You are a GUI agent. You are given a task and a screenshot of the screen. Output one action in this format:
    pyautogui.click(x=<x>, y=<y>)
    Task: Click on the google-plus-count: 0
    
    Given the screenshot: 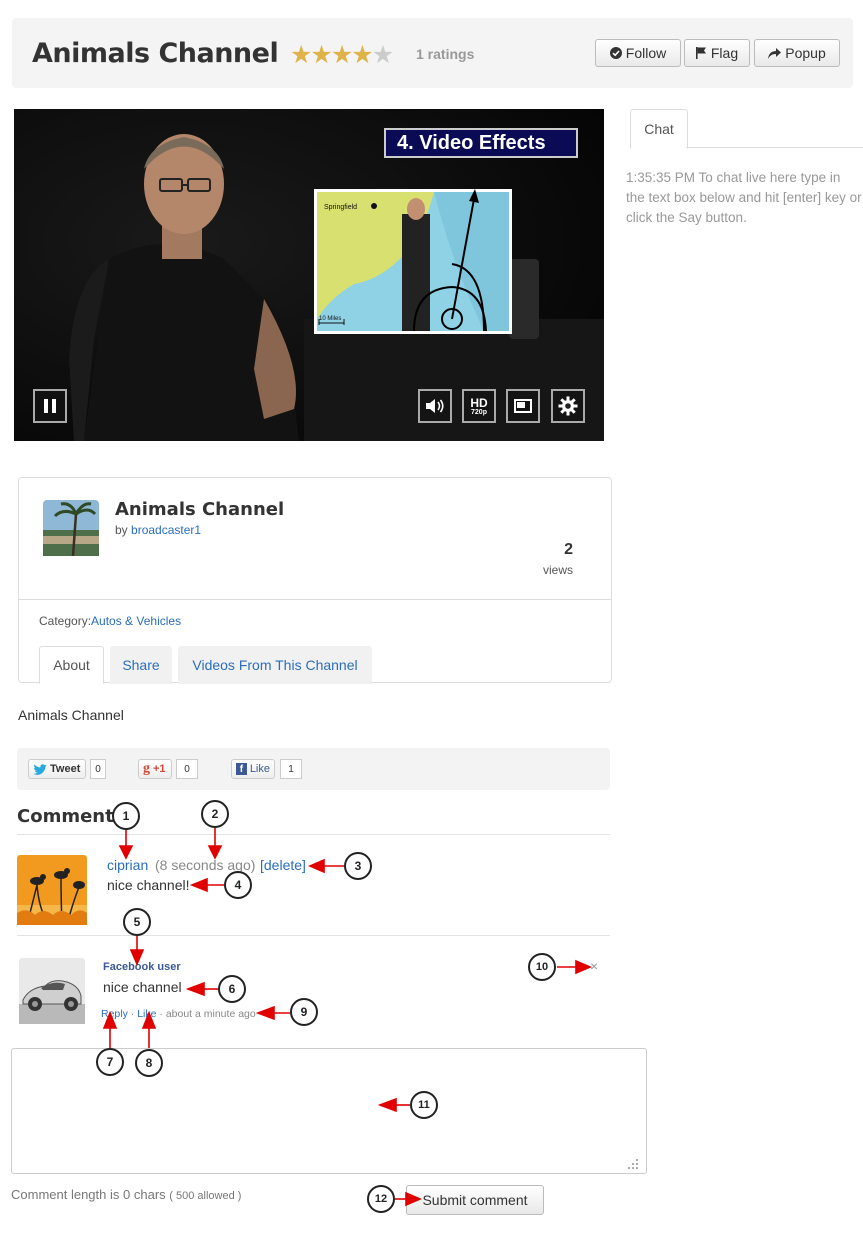 What is the action you would take?
    pyautogui.click(x=187, y=769)
    